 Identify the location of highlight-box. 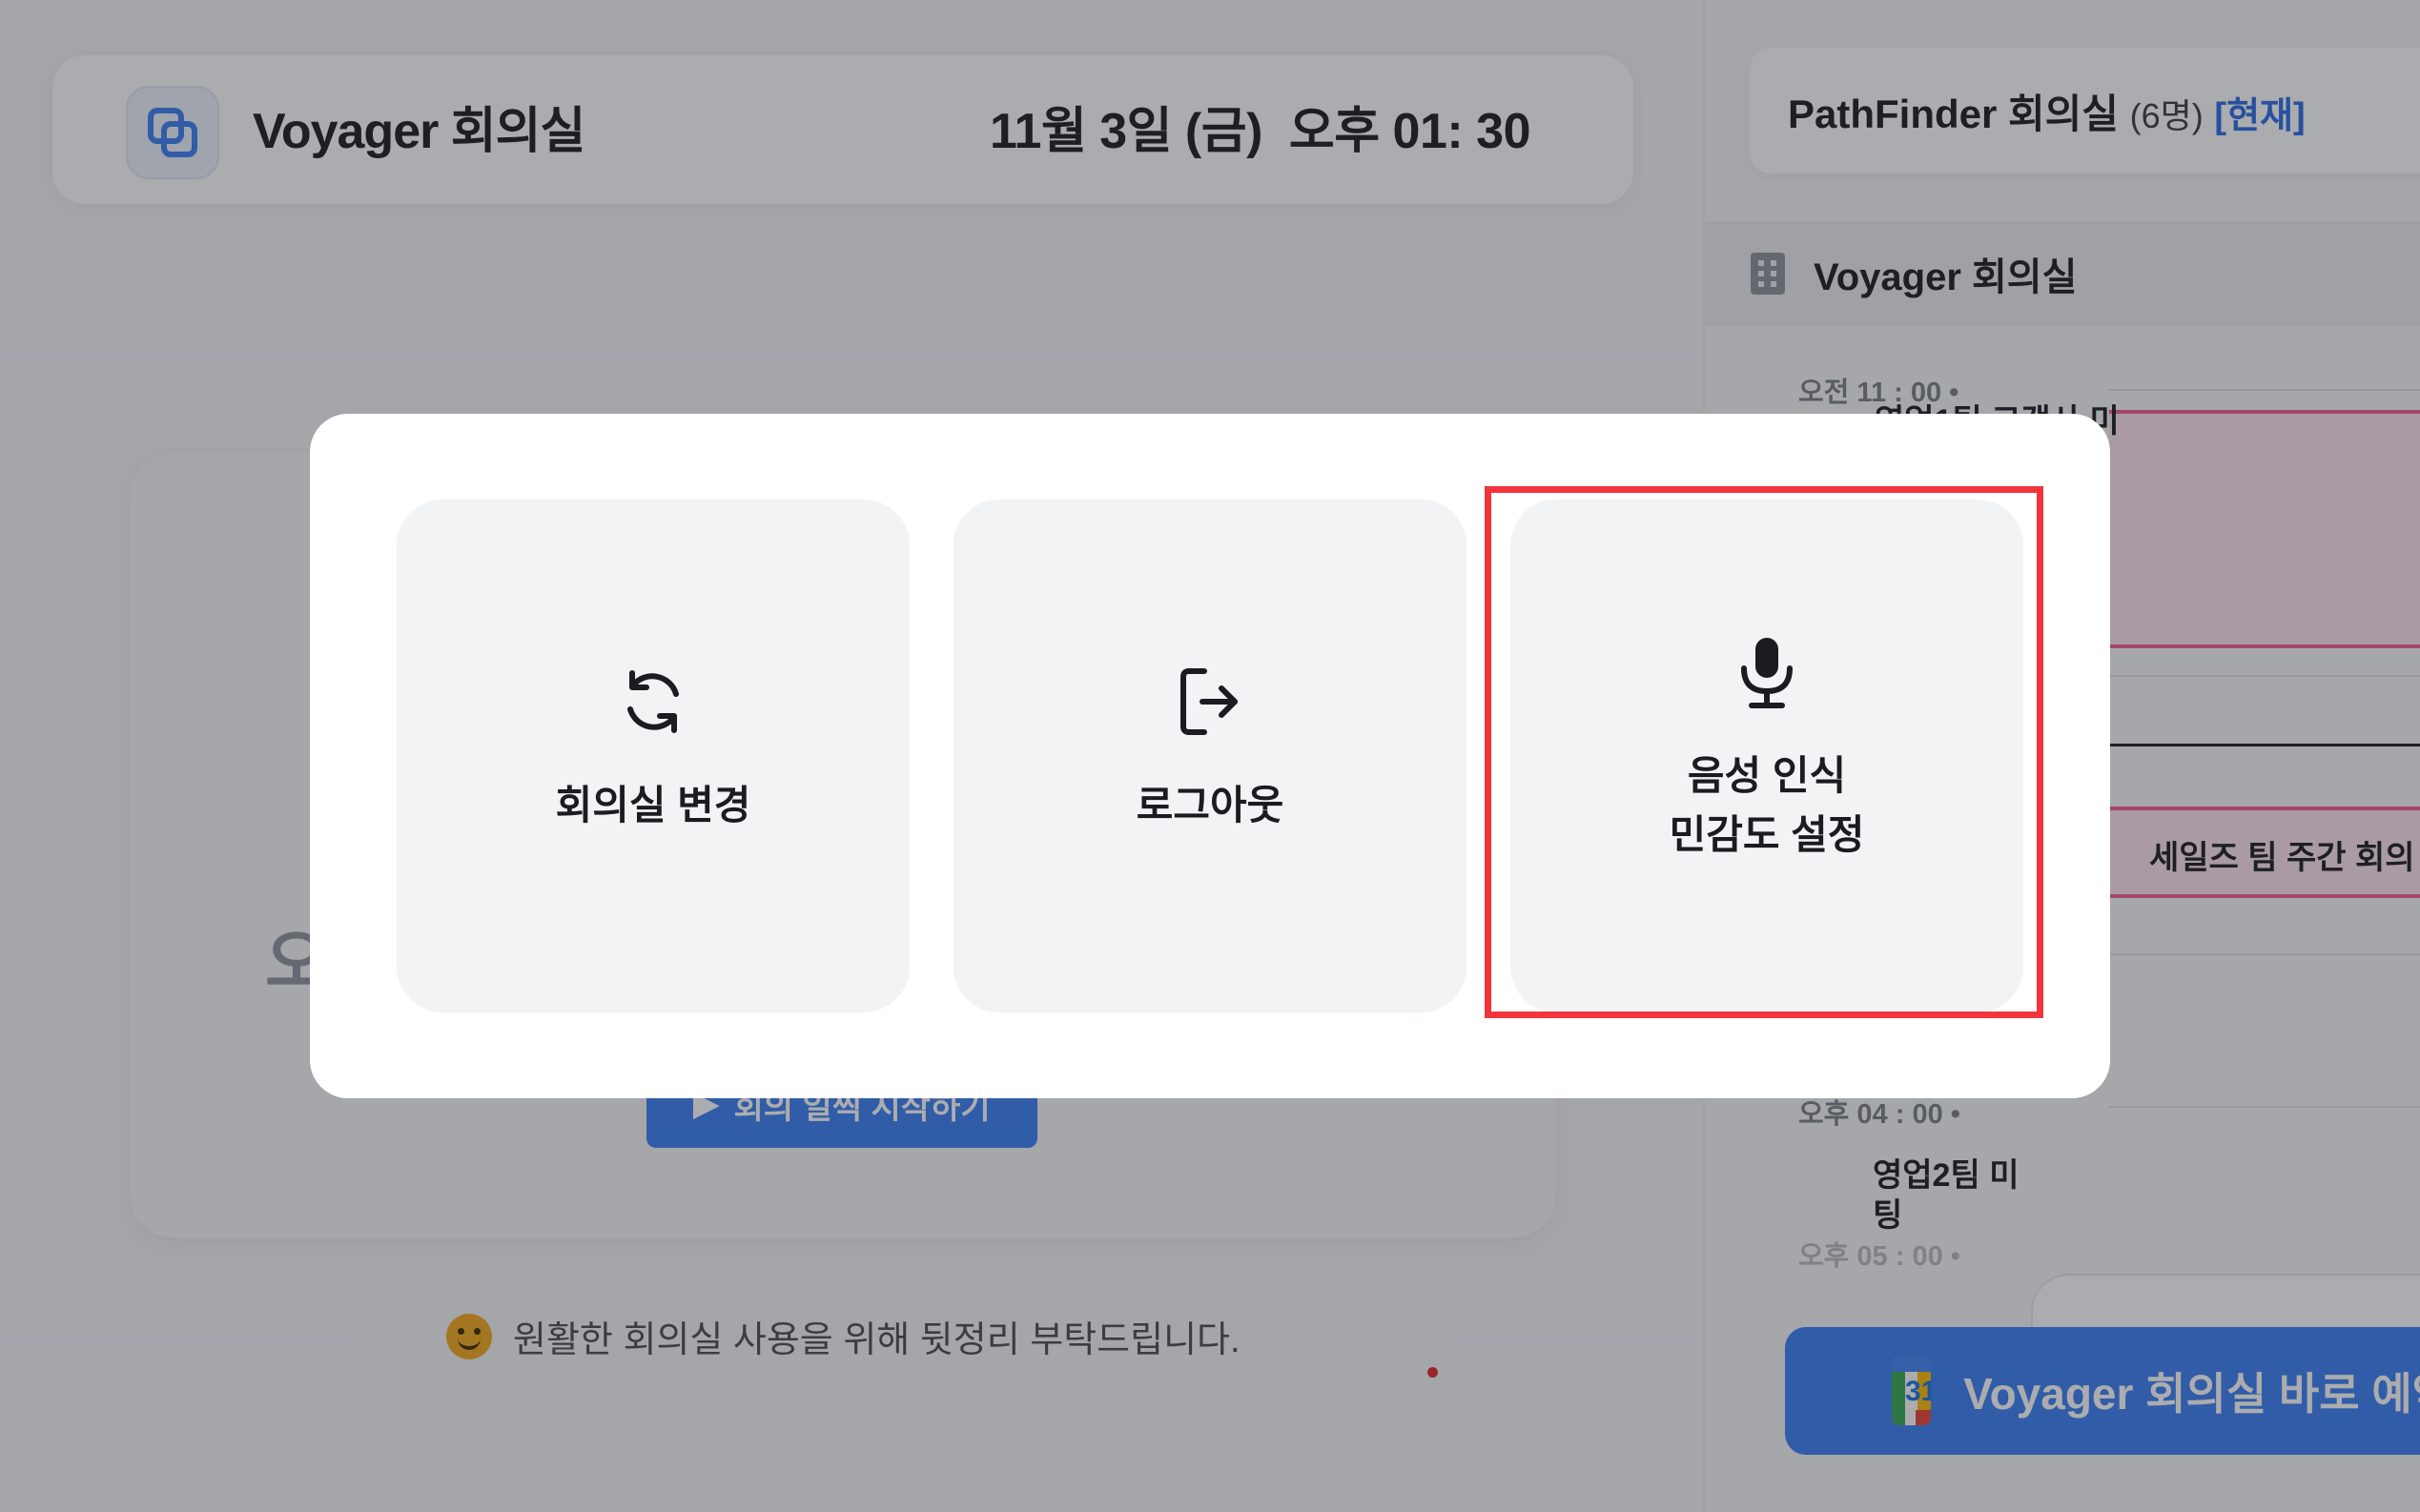
(1764, 752).